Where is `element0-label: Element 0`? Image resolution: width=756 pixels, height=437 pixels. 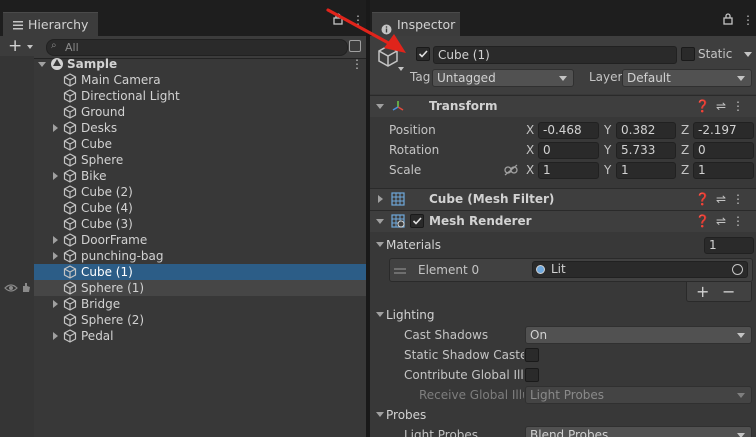 element0-label: Element 0 is located at coordinates (449, 270).